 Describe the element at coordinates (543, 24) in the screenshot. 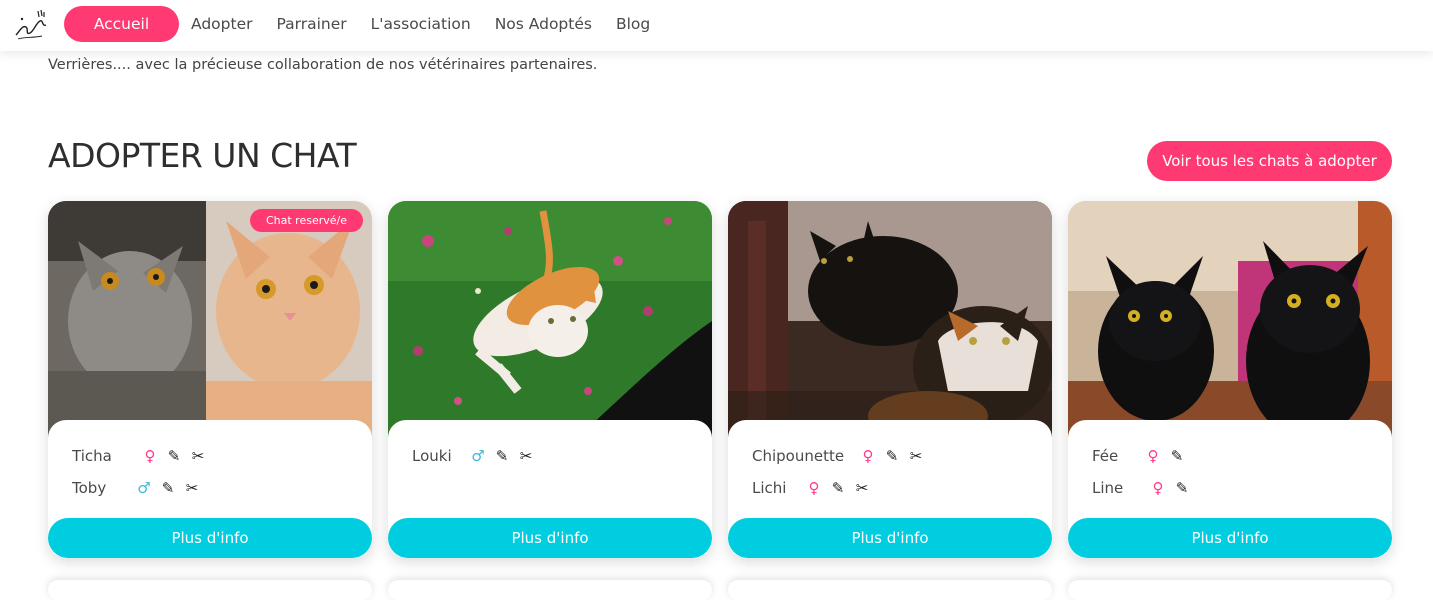

I see `nav-nos-adoptes: Nos Adoptés` at that location.